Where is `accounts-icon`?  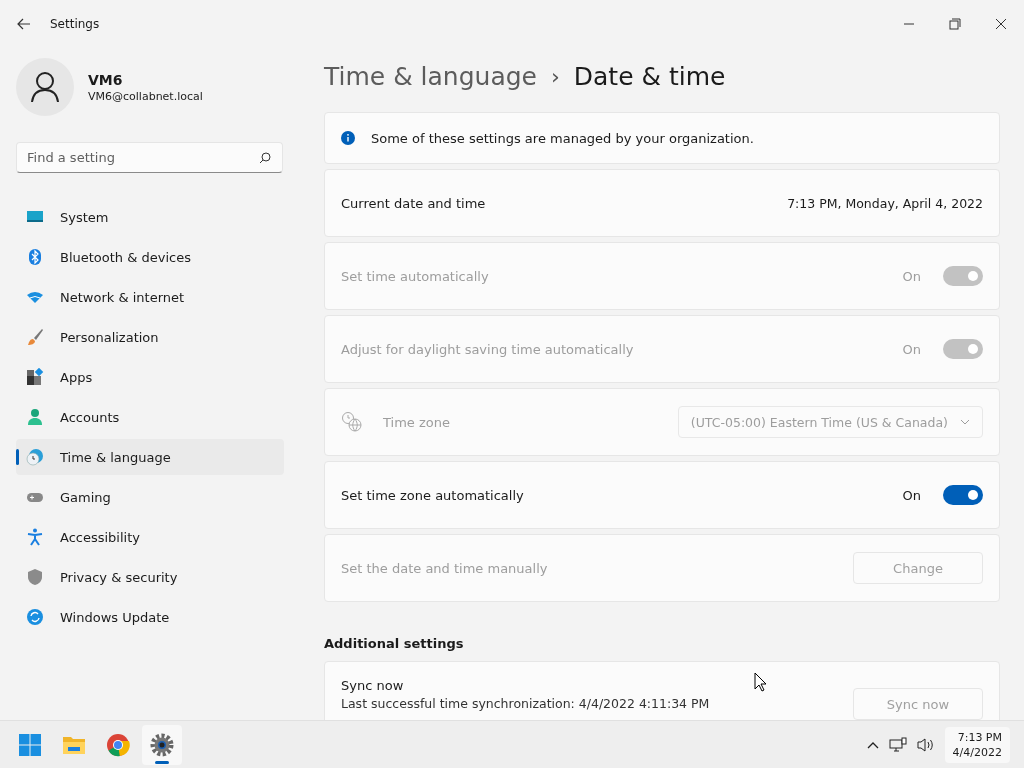 accounts-icon is located at coordinates (35, 417).